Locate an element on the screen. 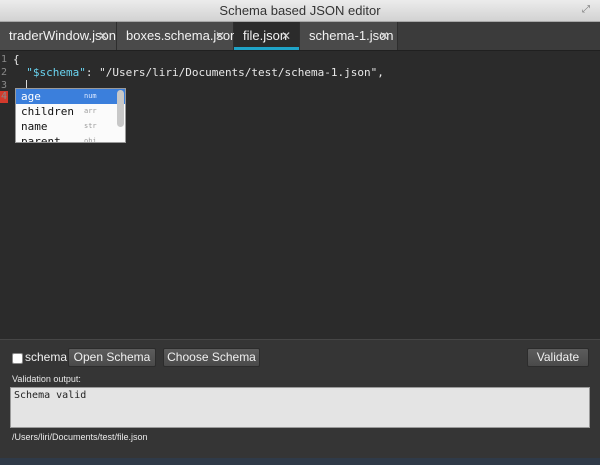  autocomplete-scrollbar is located at coordinates (120, 108).